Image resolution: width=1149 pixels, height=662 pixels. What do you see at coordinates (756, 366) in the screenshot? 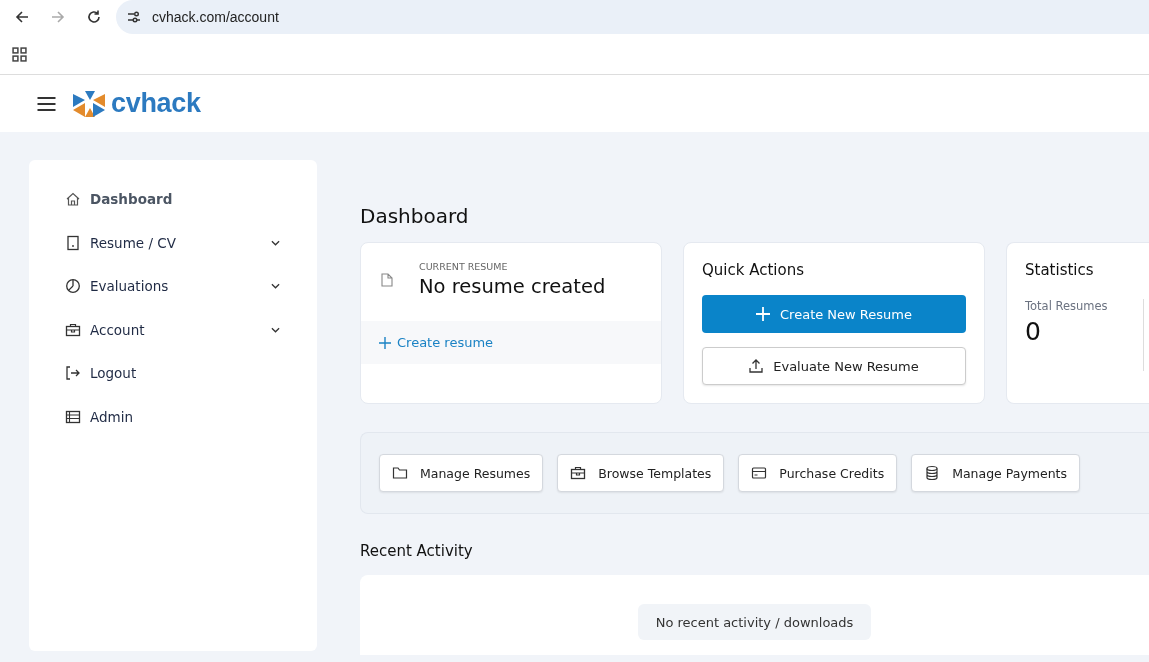
I see `upload-icon` at bounding box center [756, 366].